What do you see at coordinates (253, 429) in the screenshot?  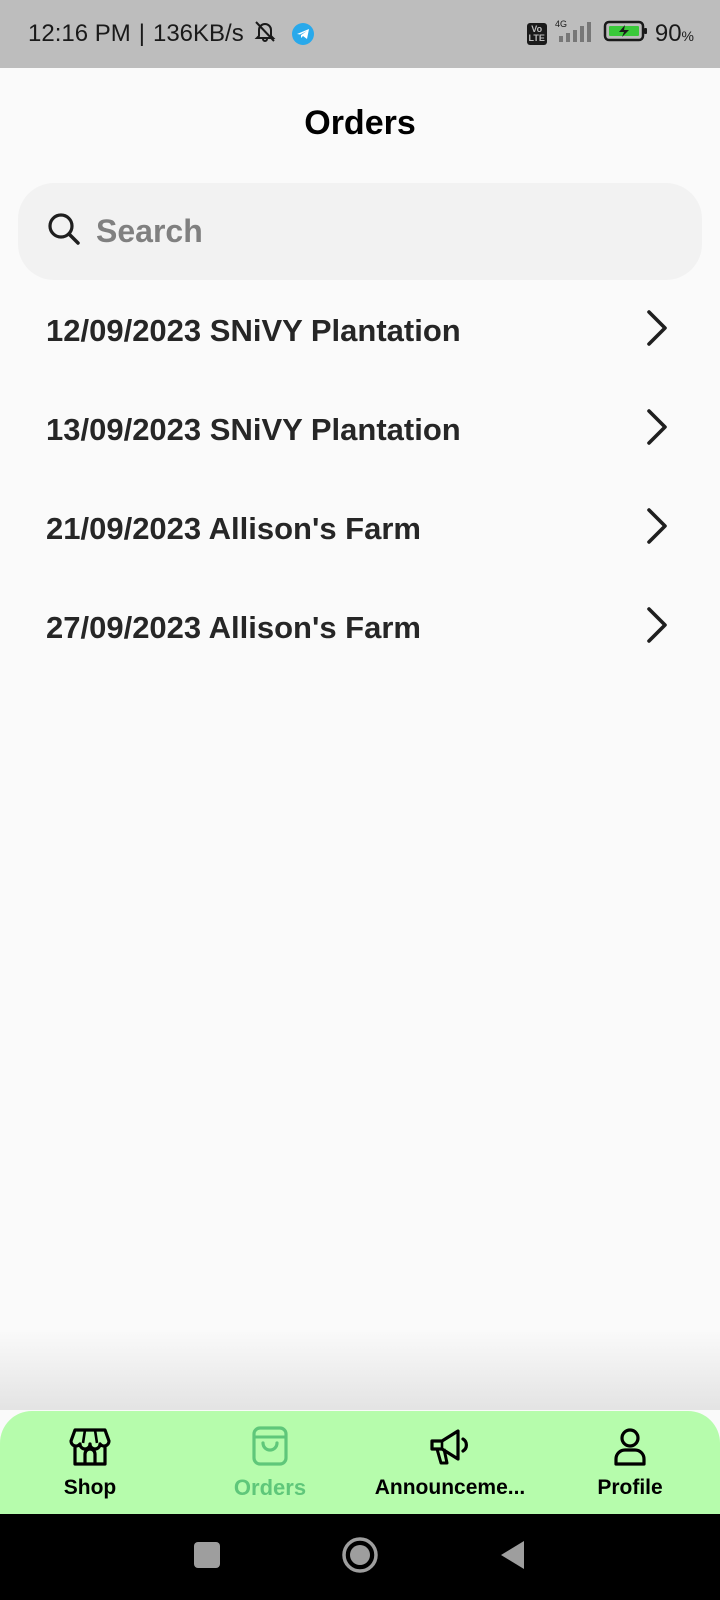 I see `order-label: 13/09/2023 SNiVY Plantation` at bounding box center [253, 429].